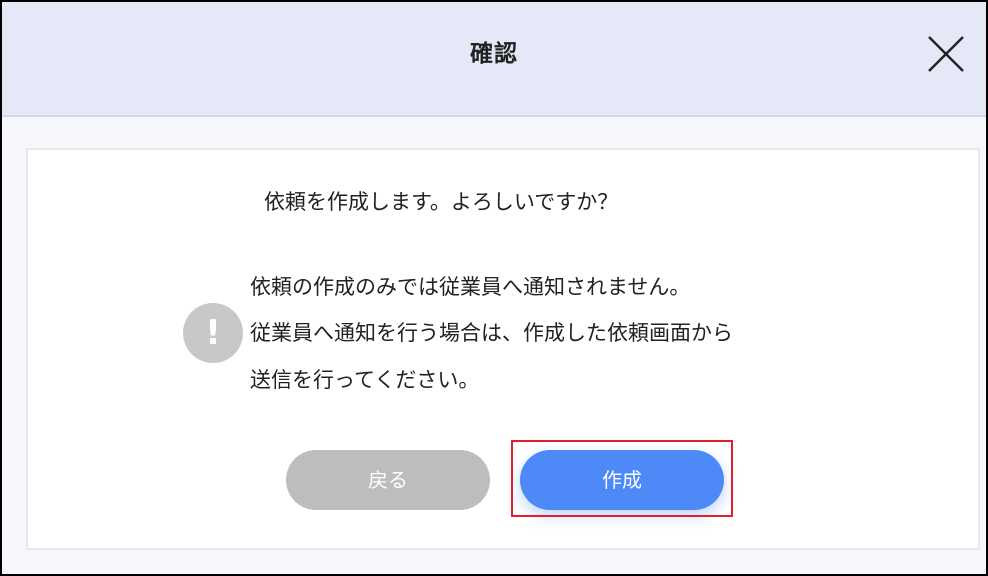 The image size is (988, 576). What do you see at coordinates (491, 333) in the screenshot?
I see `notice-line-2: 従業員へ通知を行う場合は、作成した依頼画面から` at bounding box center [491, 333].